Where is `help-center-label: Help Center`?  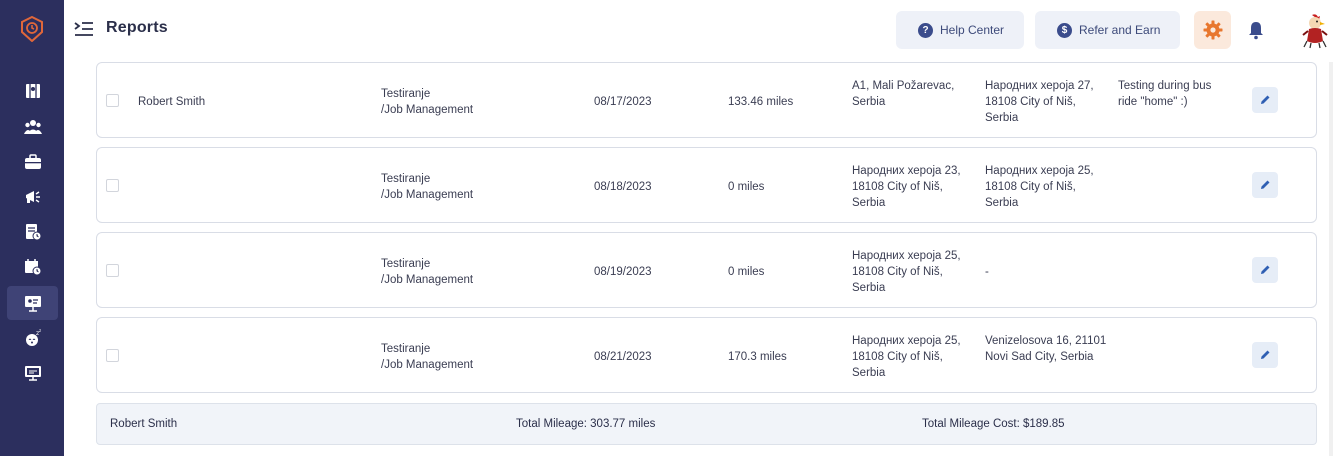
help-center-label: Help Center is located at coordinates (972, 30).